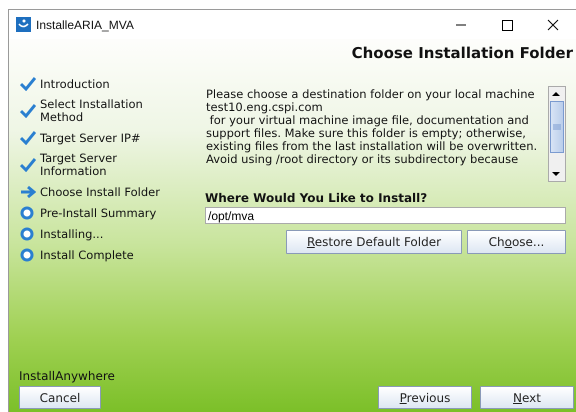 This screenshot has height=412, width=576. I want to click on step-label: Install Complete, so click(87, 255).